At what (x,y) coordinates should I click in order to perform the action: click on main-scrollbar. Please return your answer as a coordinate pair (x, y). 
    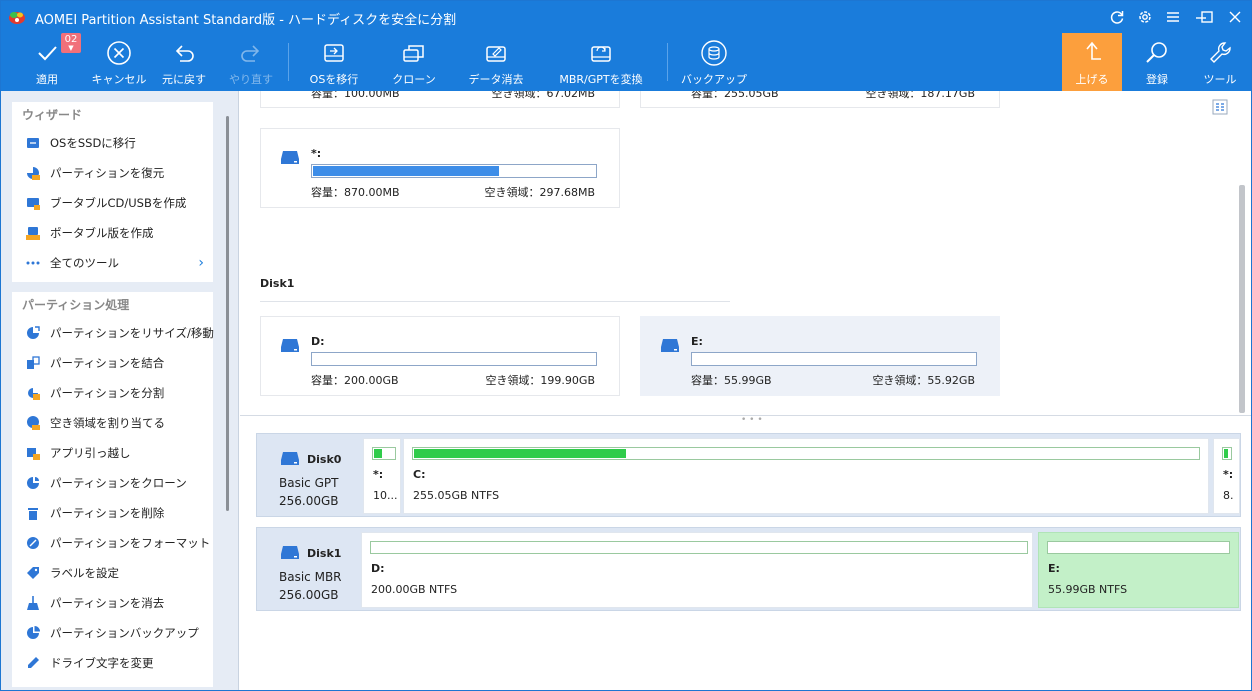
    Looking at the image, I should click on (1242, 299).